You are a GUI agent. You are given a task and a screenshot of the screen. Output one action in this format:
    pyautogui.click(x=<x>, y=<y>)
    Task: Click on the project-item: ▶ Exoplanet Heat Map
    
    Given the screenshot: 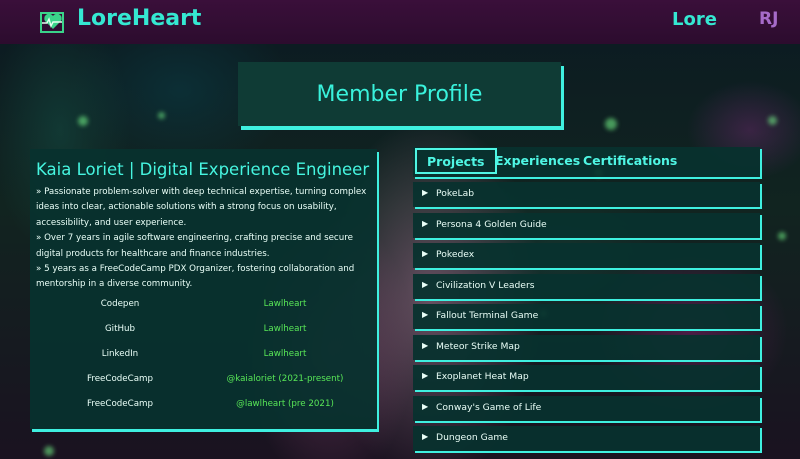 What is the action you would take?
    pyautogui.click(x=586, y=377)
    